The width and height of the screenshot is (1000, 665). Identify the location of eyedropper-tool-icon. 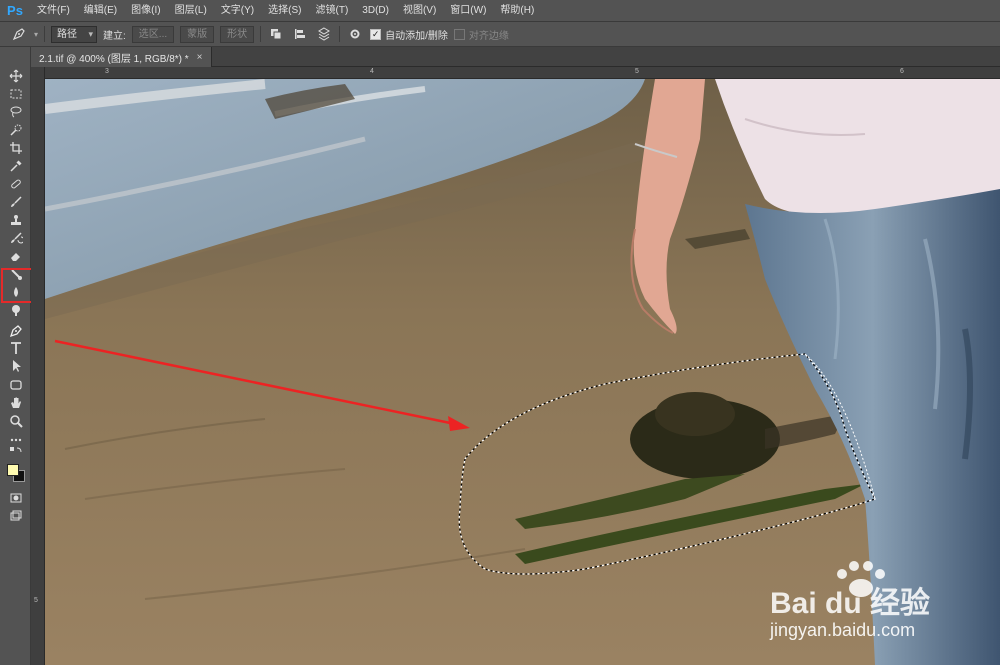
(16, 165).